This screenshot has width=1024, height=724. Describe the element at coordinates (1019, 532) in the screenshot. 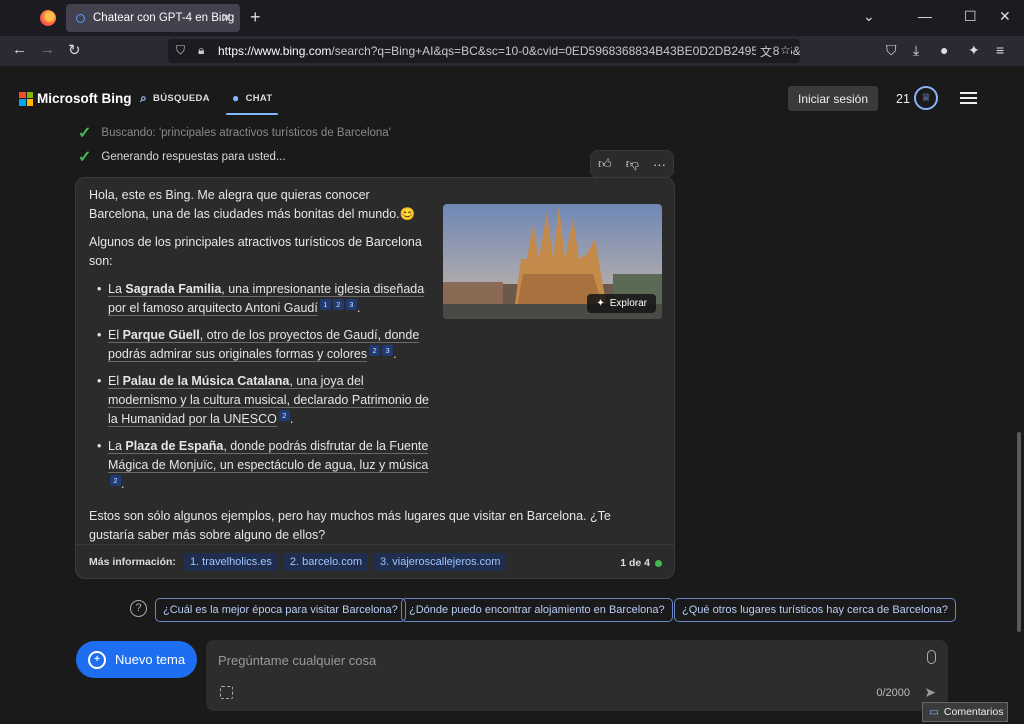

I see `scrollbar` at that location.